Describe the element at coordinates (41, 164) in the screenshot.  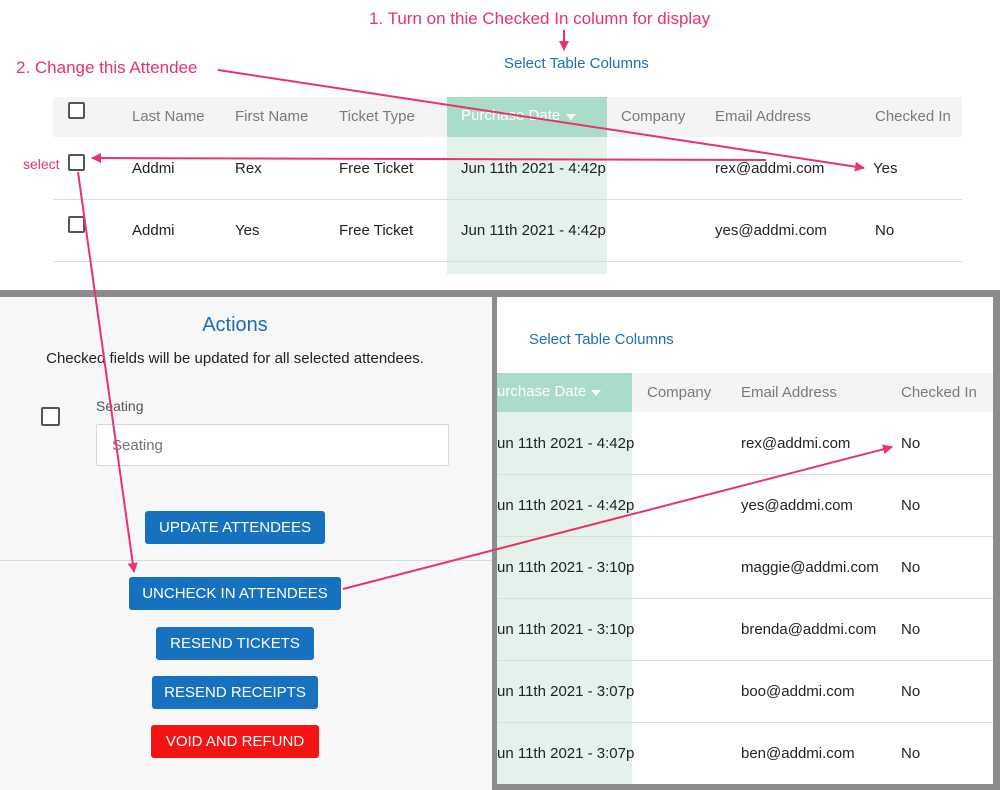
I see `annotation-select: select` at that location.